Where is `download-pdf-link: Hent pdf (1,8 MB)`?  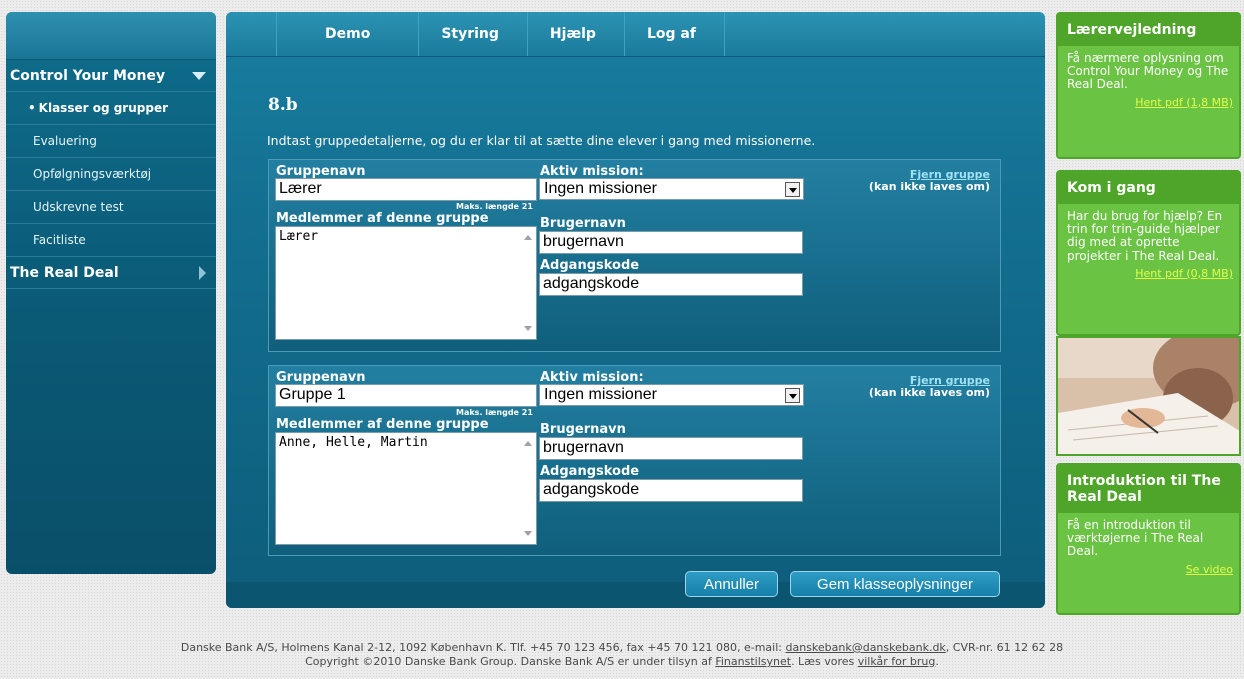 download-pdf-link: Hent pdf (1,8 MB) is located at coordinates (1148, 102).